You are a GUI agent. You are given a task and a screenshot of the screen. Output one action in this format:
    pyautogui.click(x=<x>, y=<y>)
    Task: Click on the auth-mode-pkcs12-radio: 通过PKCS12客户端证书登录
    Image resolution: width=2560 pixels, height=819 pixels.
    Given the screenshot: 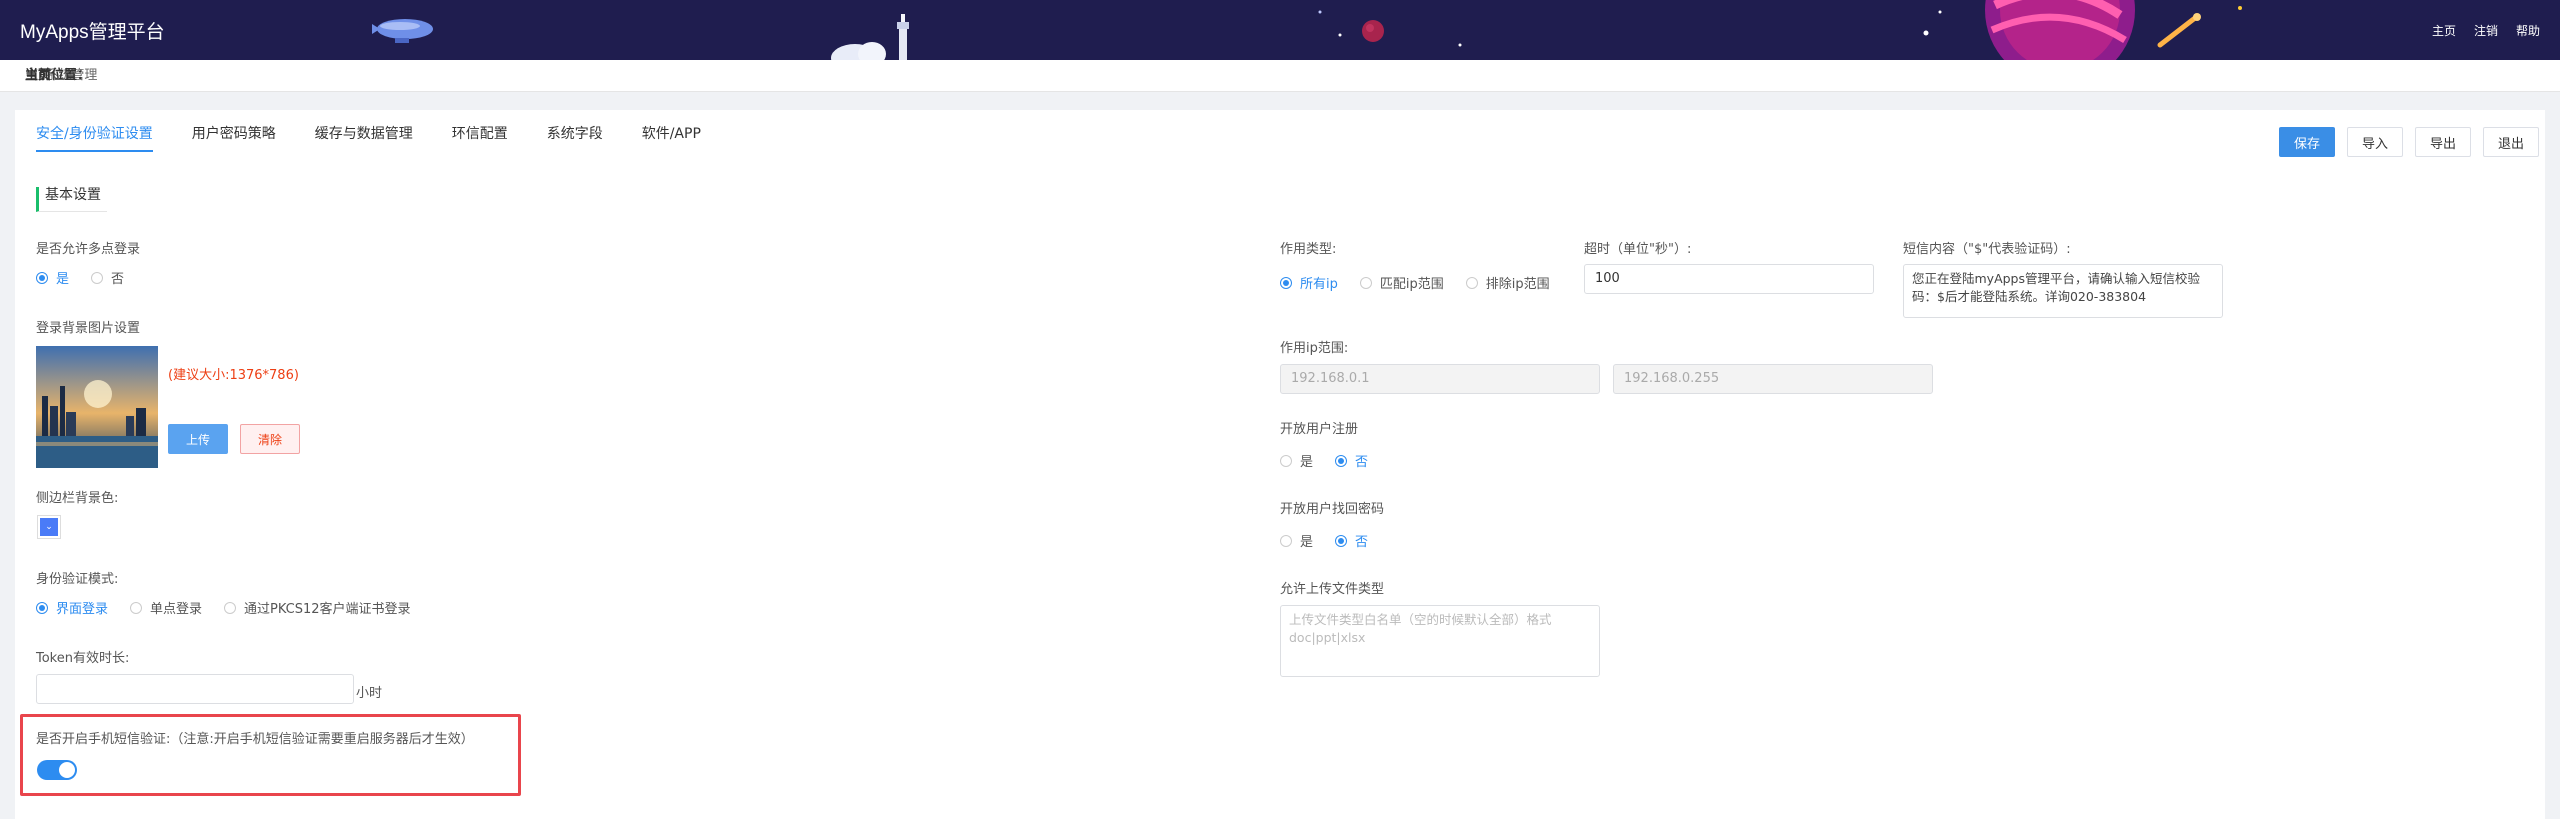 What is the action you would take?
    pyautogui.click(x=317, y=607)
    